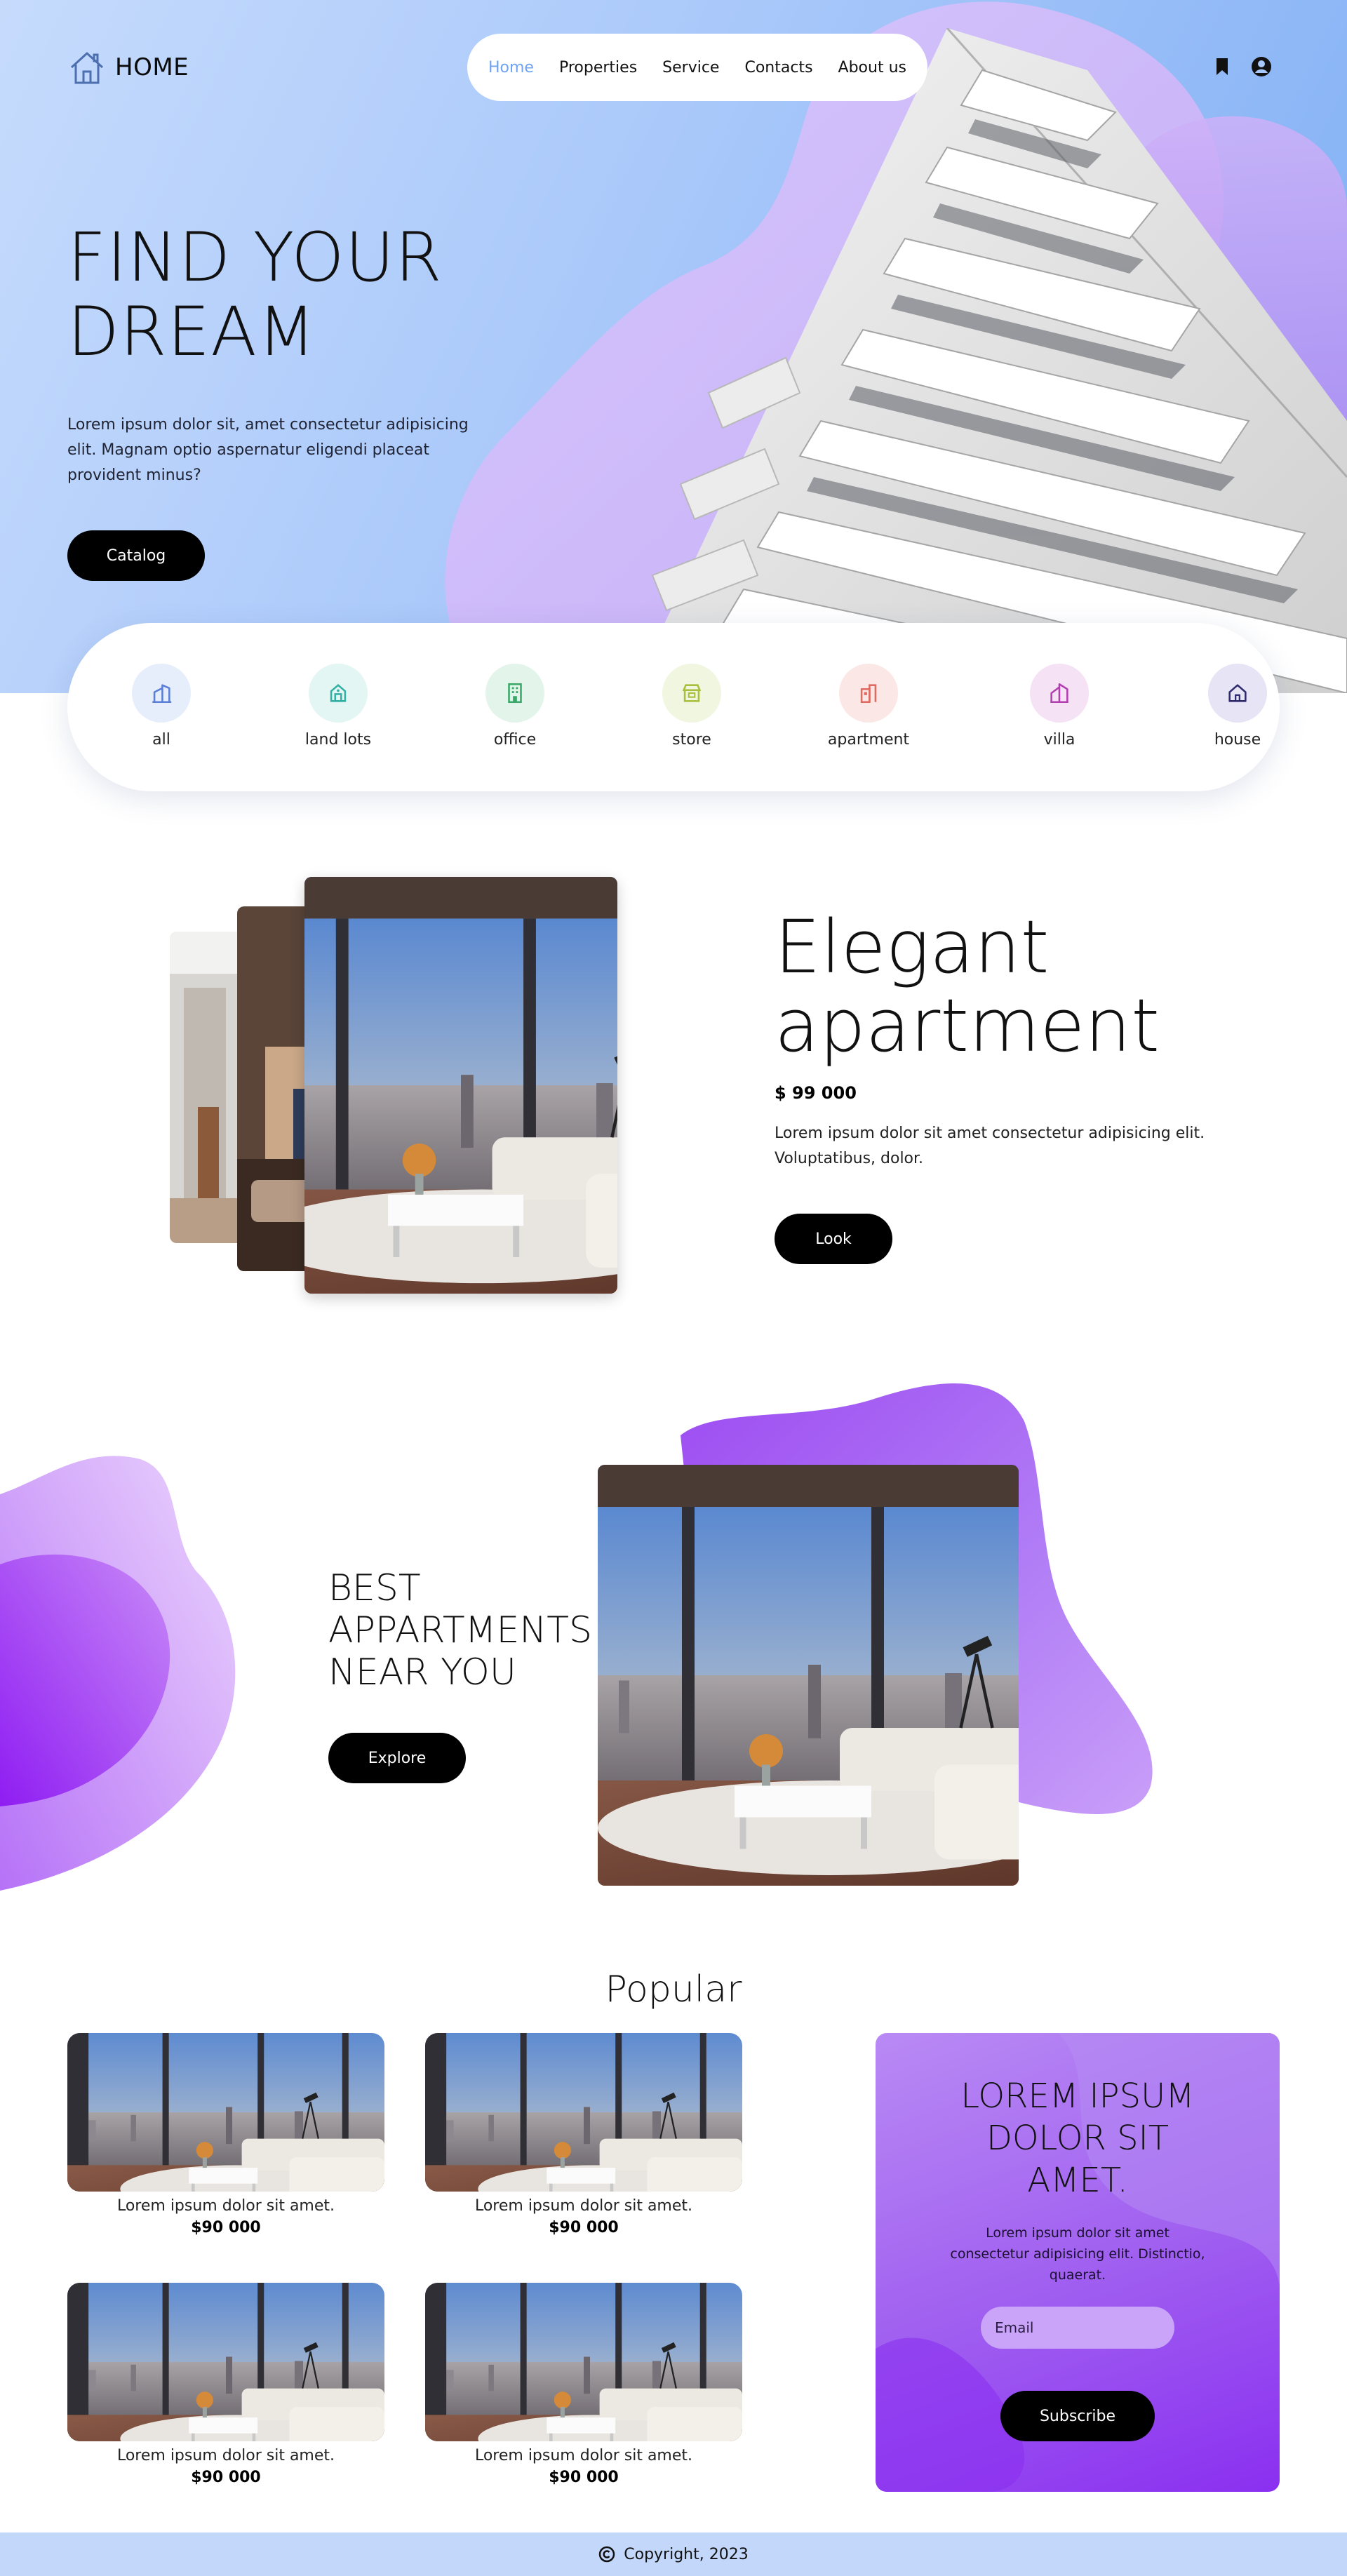 Image resolution: width=1347 pixels, height=2576 pixels. Describe the element at coordinates (598, 67) in the screenshot. I see `nav-properties: Properties` at that location.